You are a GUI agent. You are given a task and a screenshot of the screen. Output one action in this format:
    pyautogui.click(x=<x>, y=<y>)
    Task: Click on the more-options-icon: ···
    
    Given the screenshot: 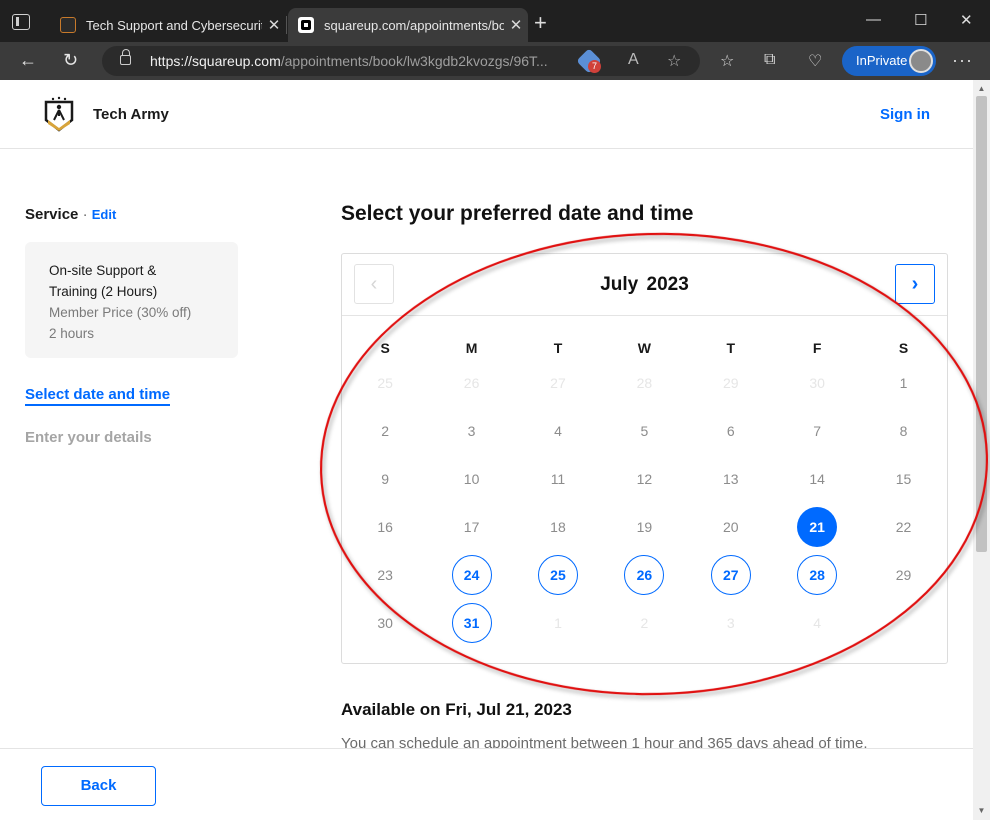 What is the action you would take?
    pyautogui.click(x=962, y=60)
    